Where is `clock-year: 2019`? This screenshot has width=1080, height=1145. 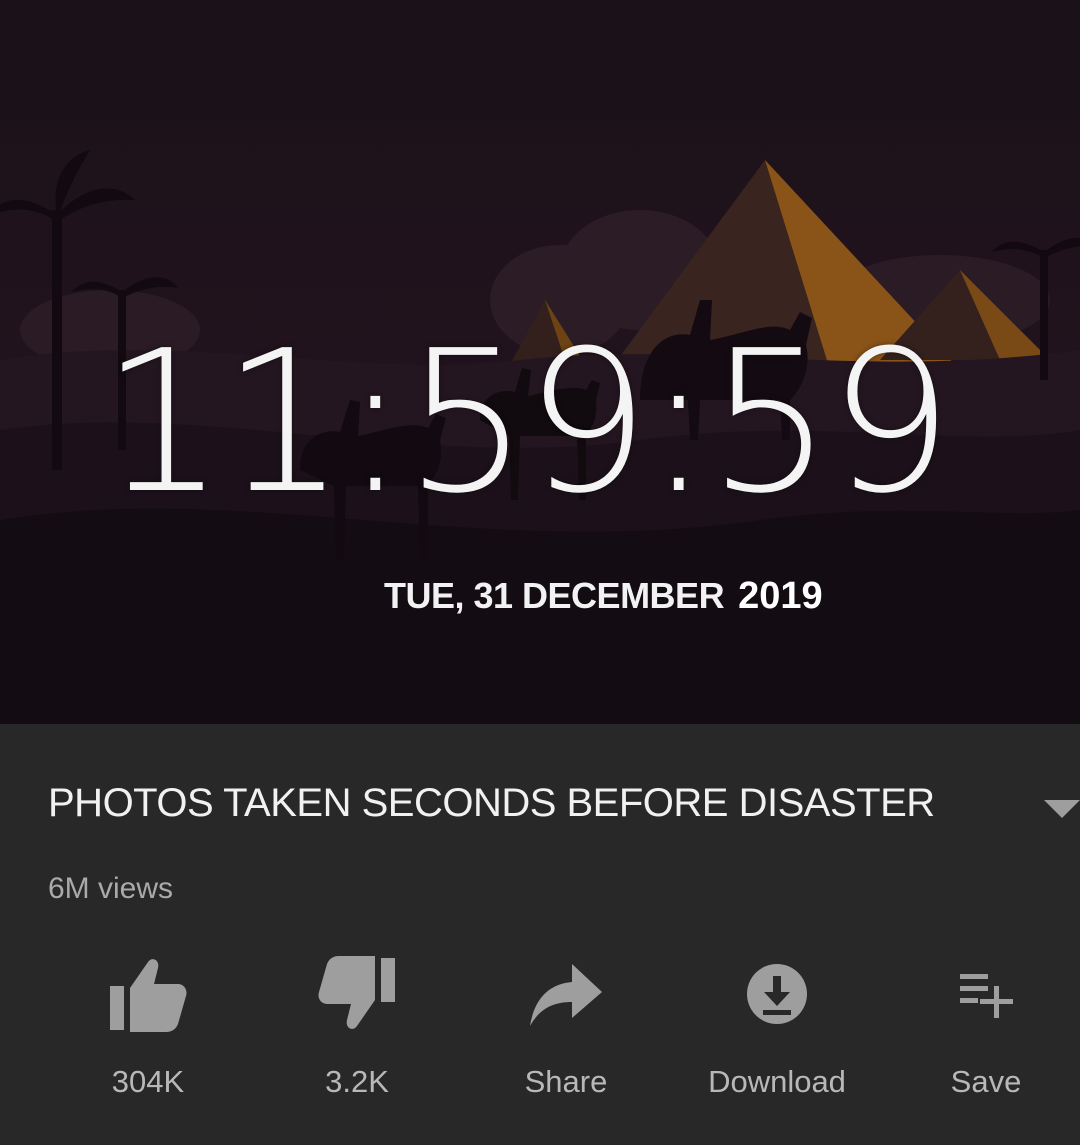
clock-year: 2019 is located at coordinates (780, 596).